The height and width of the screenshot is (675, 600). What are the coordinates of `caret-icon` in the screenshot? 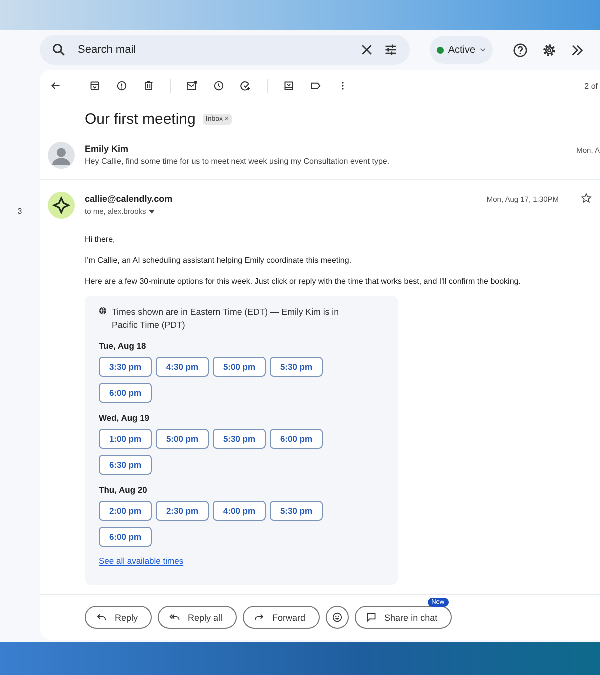 It's located at (483, 50).